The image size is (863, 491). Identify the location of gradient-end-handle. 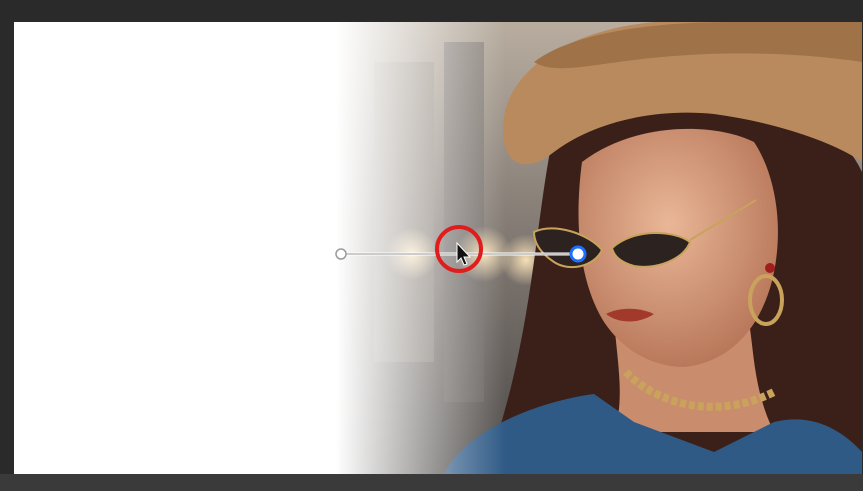
(578, 254).